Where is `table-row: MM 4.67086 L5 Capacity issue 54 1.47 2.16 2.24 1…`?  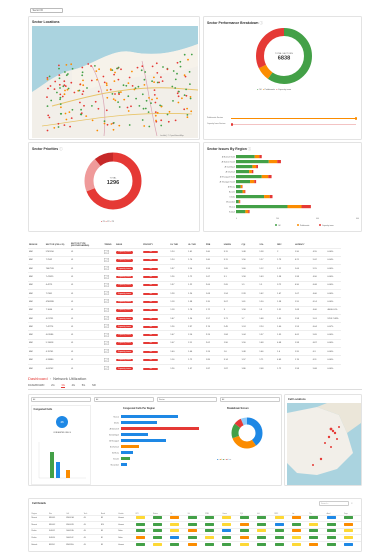 table-row: MM 4.67086 L5 Capacity issue 54 1.47 2.16 2.24 1… is located at coordinates (195, 335).